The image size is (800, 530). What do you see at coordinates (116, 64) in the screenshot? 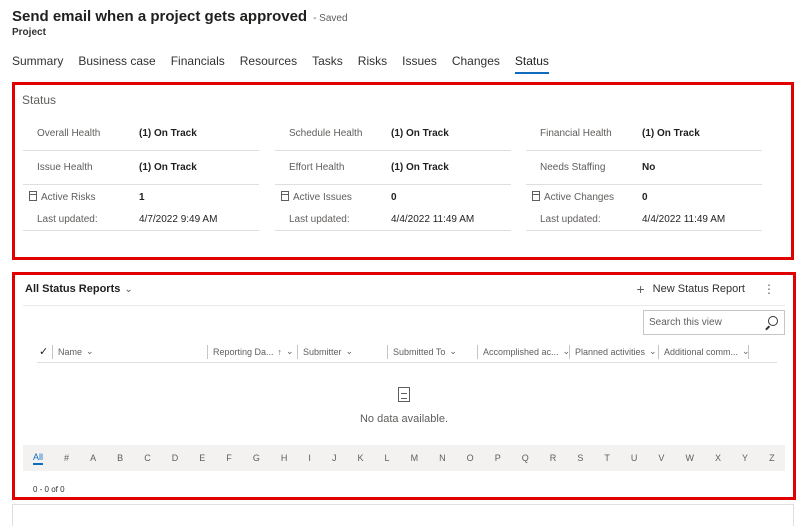
I see `tab-business-case: Business case` at bounding box center [116, 64].